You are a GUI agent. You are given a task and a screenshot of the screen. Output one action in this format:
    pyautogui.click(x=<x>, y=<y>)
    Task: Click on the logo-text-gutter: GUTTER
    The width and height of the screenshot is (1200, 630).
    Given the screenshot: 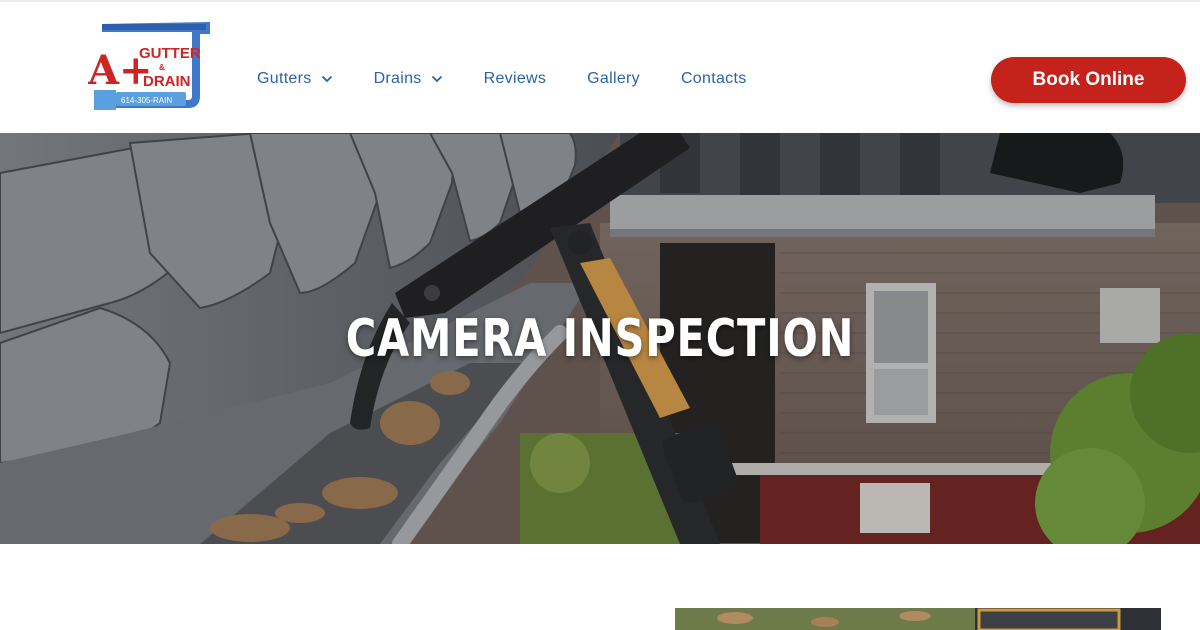 What is the action you would take?
    pyautogui.click(x=170, y=53)
    